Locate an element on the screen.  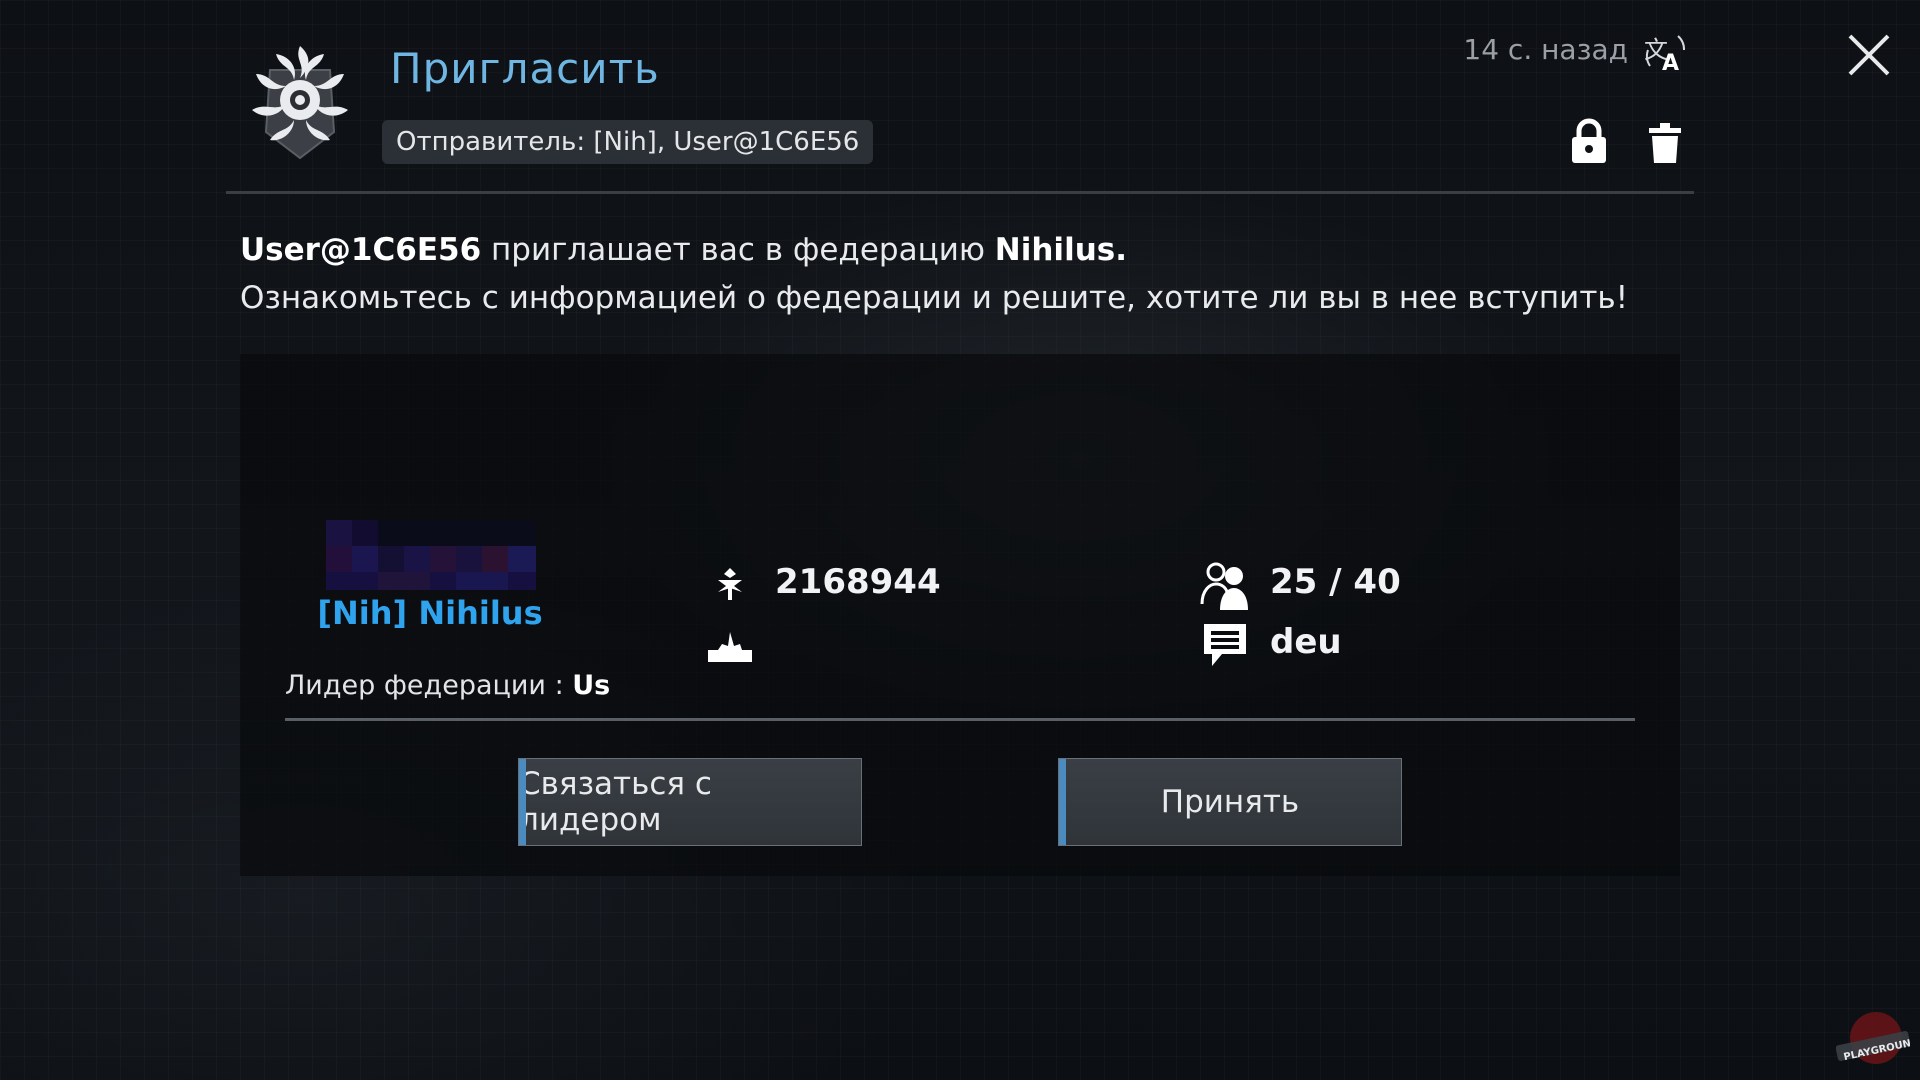
language-icon is located at coordinates (1225, 645).